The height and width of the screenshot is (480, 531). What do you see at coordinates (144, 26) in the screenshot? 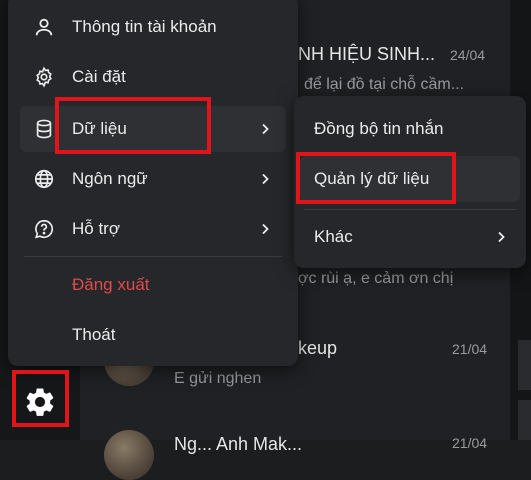
I see `menu-item-label: Thông tin tài khoản` at bounding box center [144, 26].